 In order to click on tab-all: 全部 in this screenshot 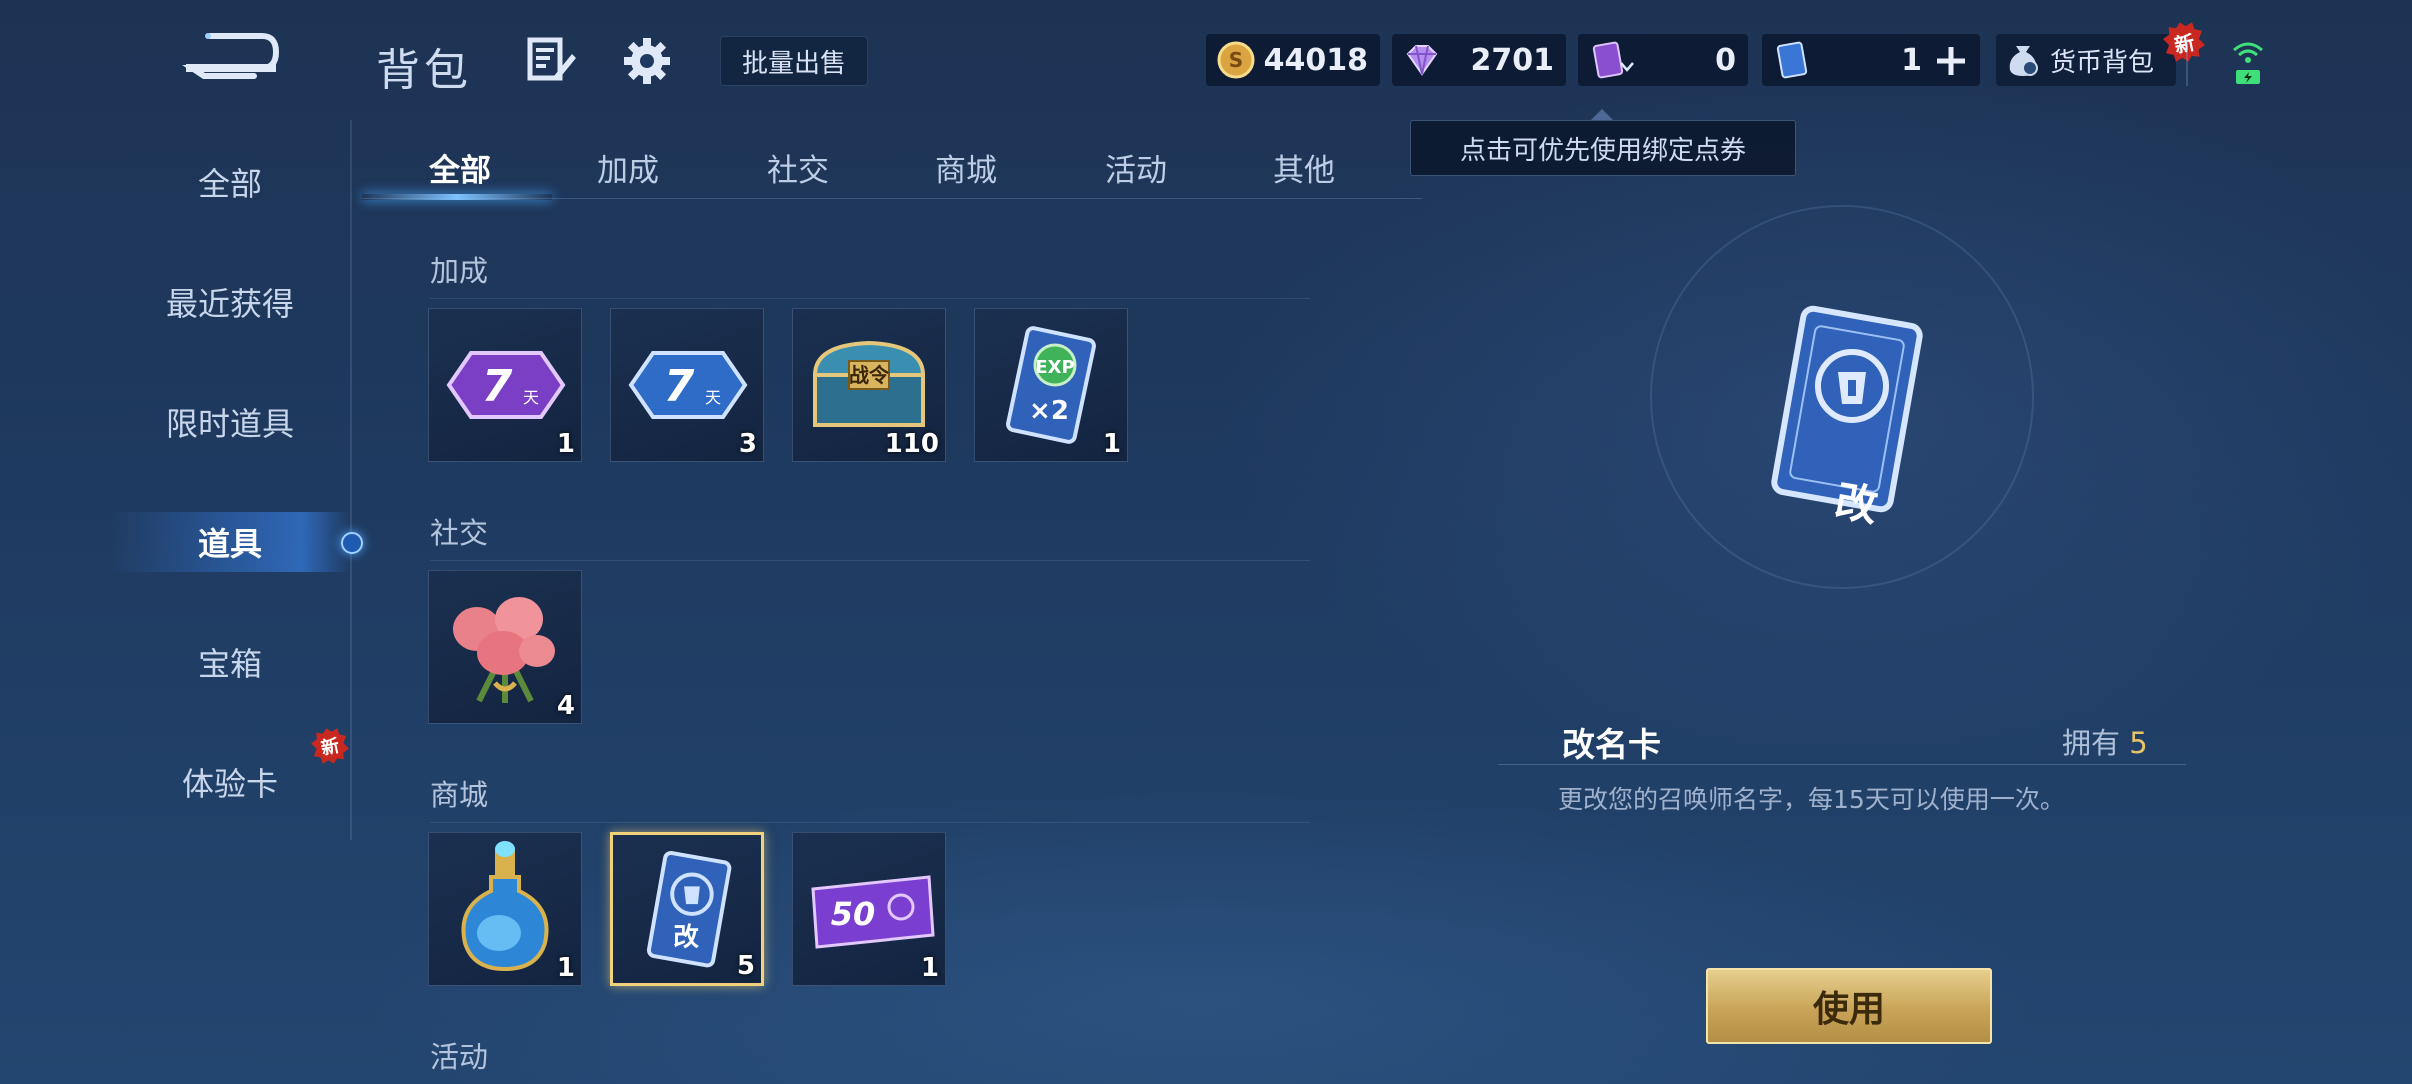, I will do `click(460, 167)`.